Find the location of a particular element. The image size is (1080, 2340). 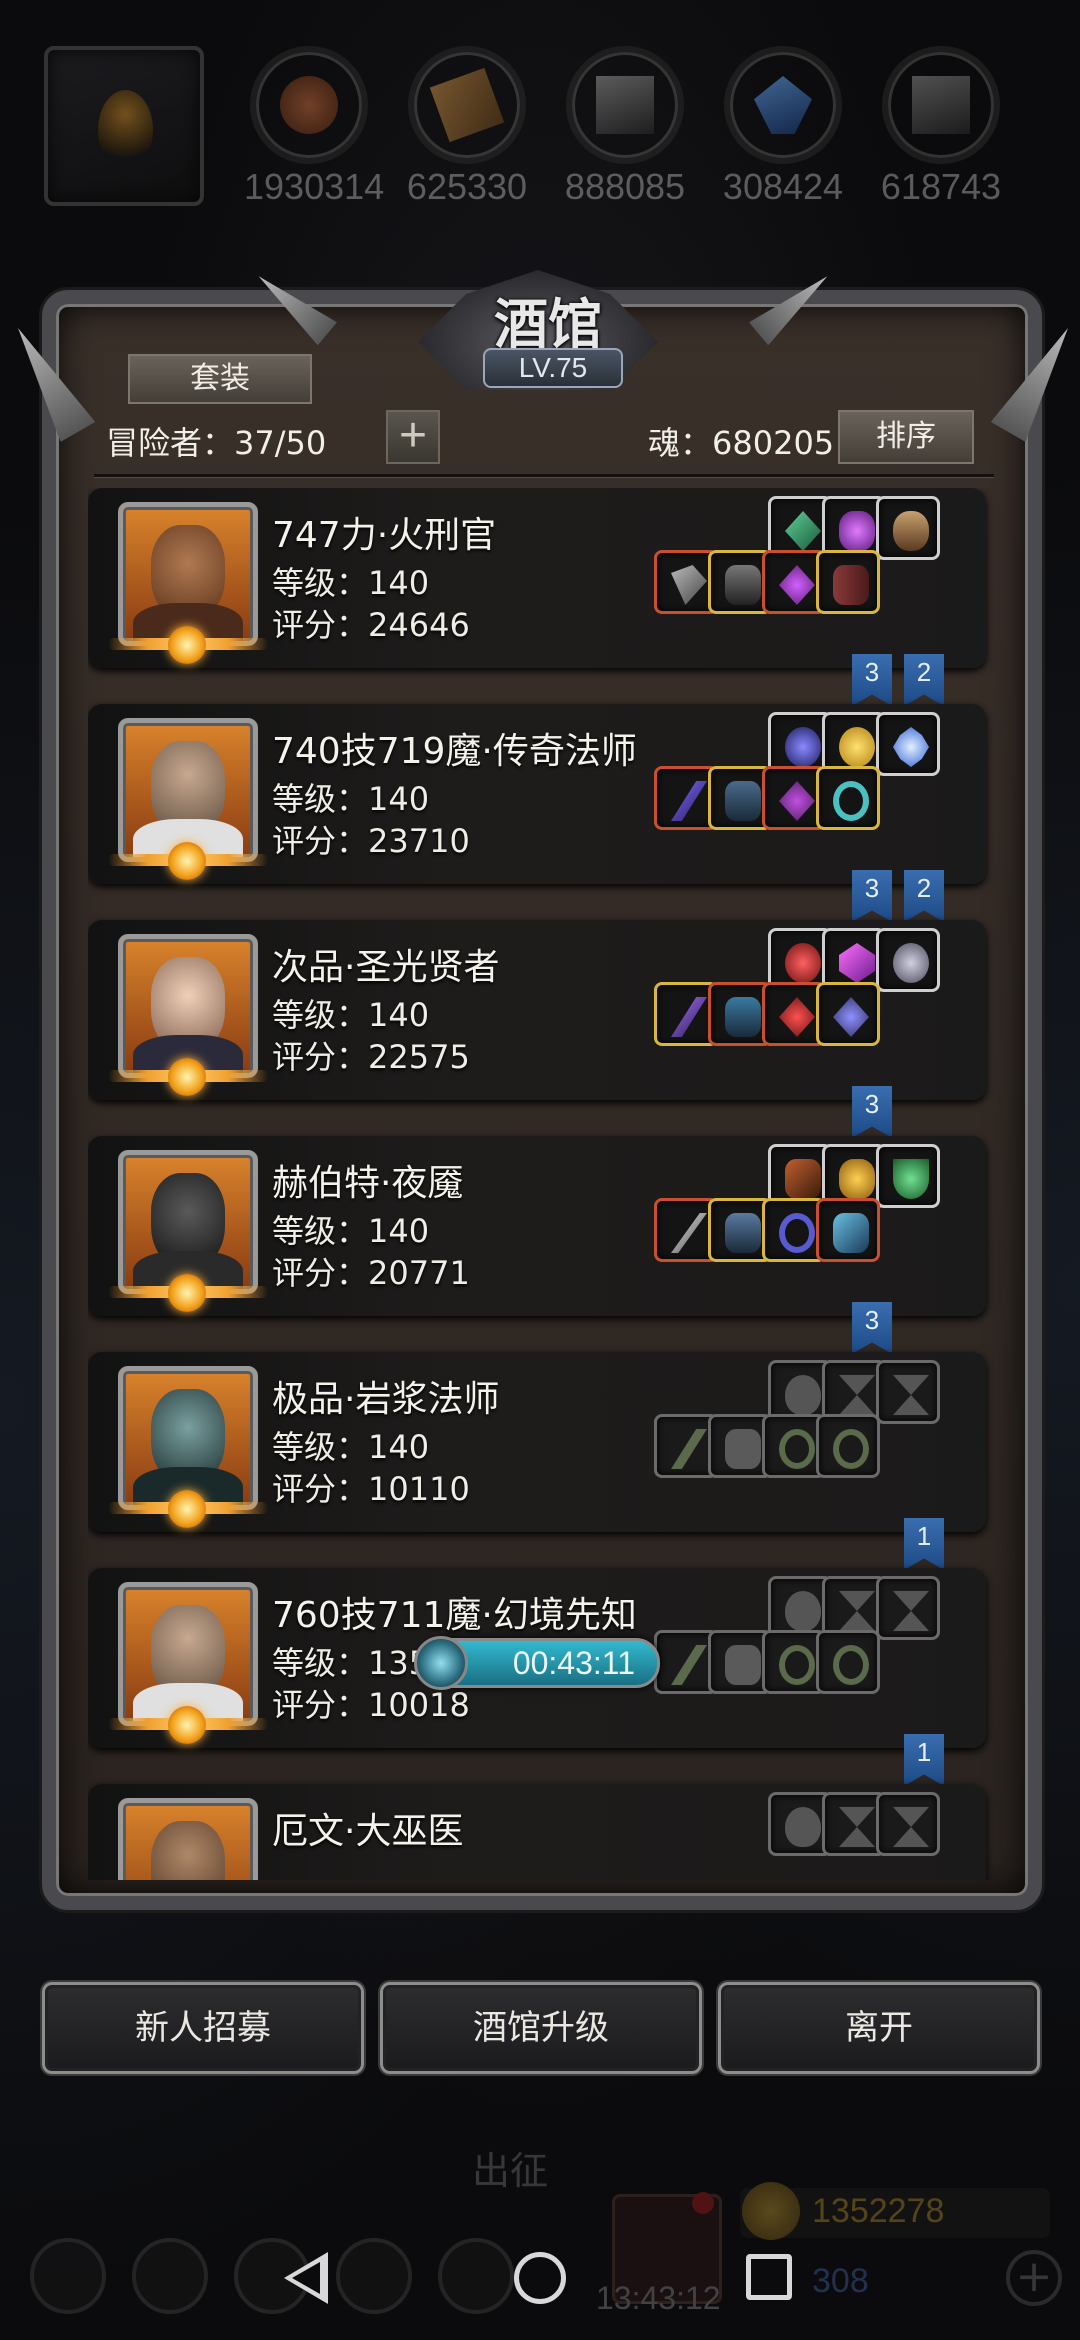

divider is located at coordinates (544, 475).